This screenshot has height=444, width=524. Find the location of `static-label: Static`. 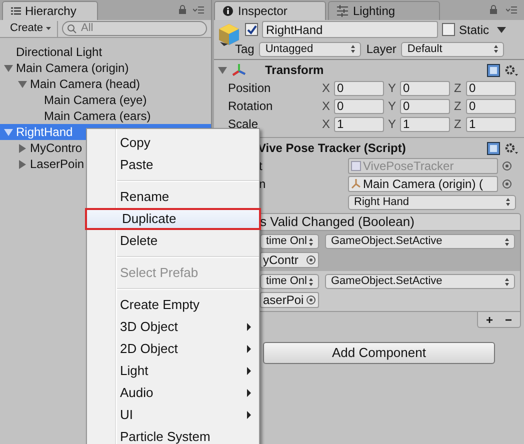

static-label: Static is located at coordinates (474, 30).